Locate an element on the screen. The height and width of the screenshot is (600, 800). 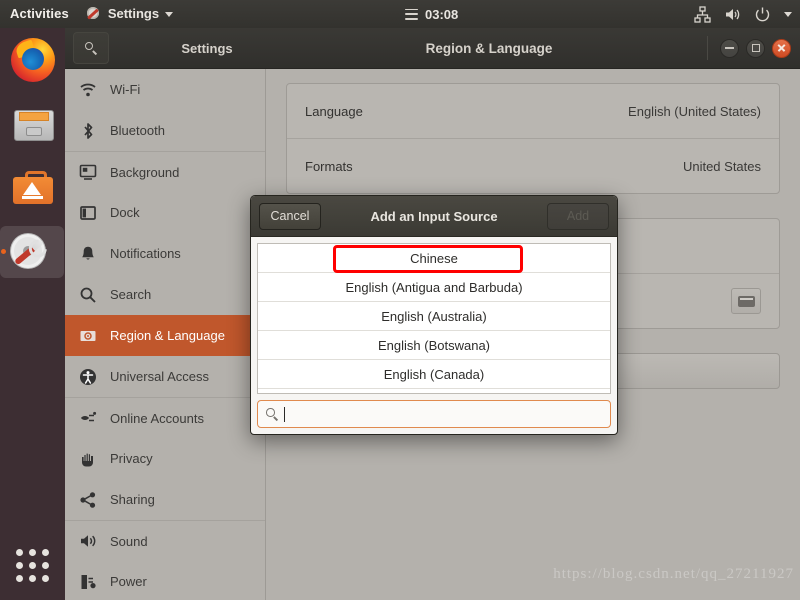
sidebar-item-privacy: Privacy is located at coordinates (165, 458).